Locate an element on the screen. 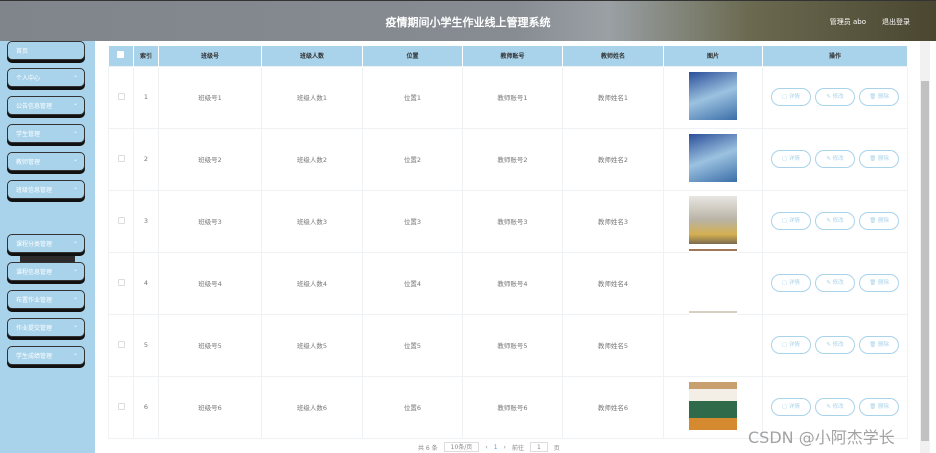  cell-index: 1 is located at coordinates (146, 97).